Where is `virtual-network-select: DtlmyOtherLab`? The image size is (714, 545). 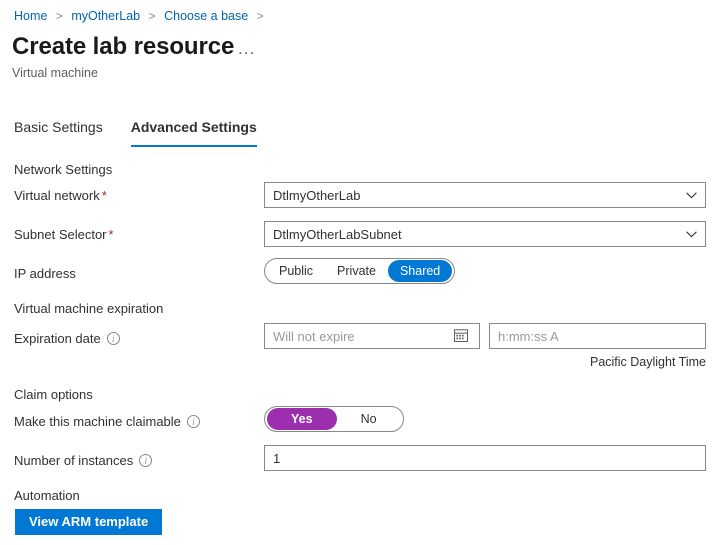
virtual-network-select: DtlmyOtherLab is located at coordinates (485, 195).